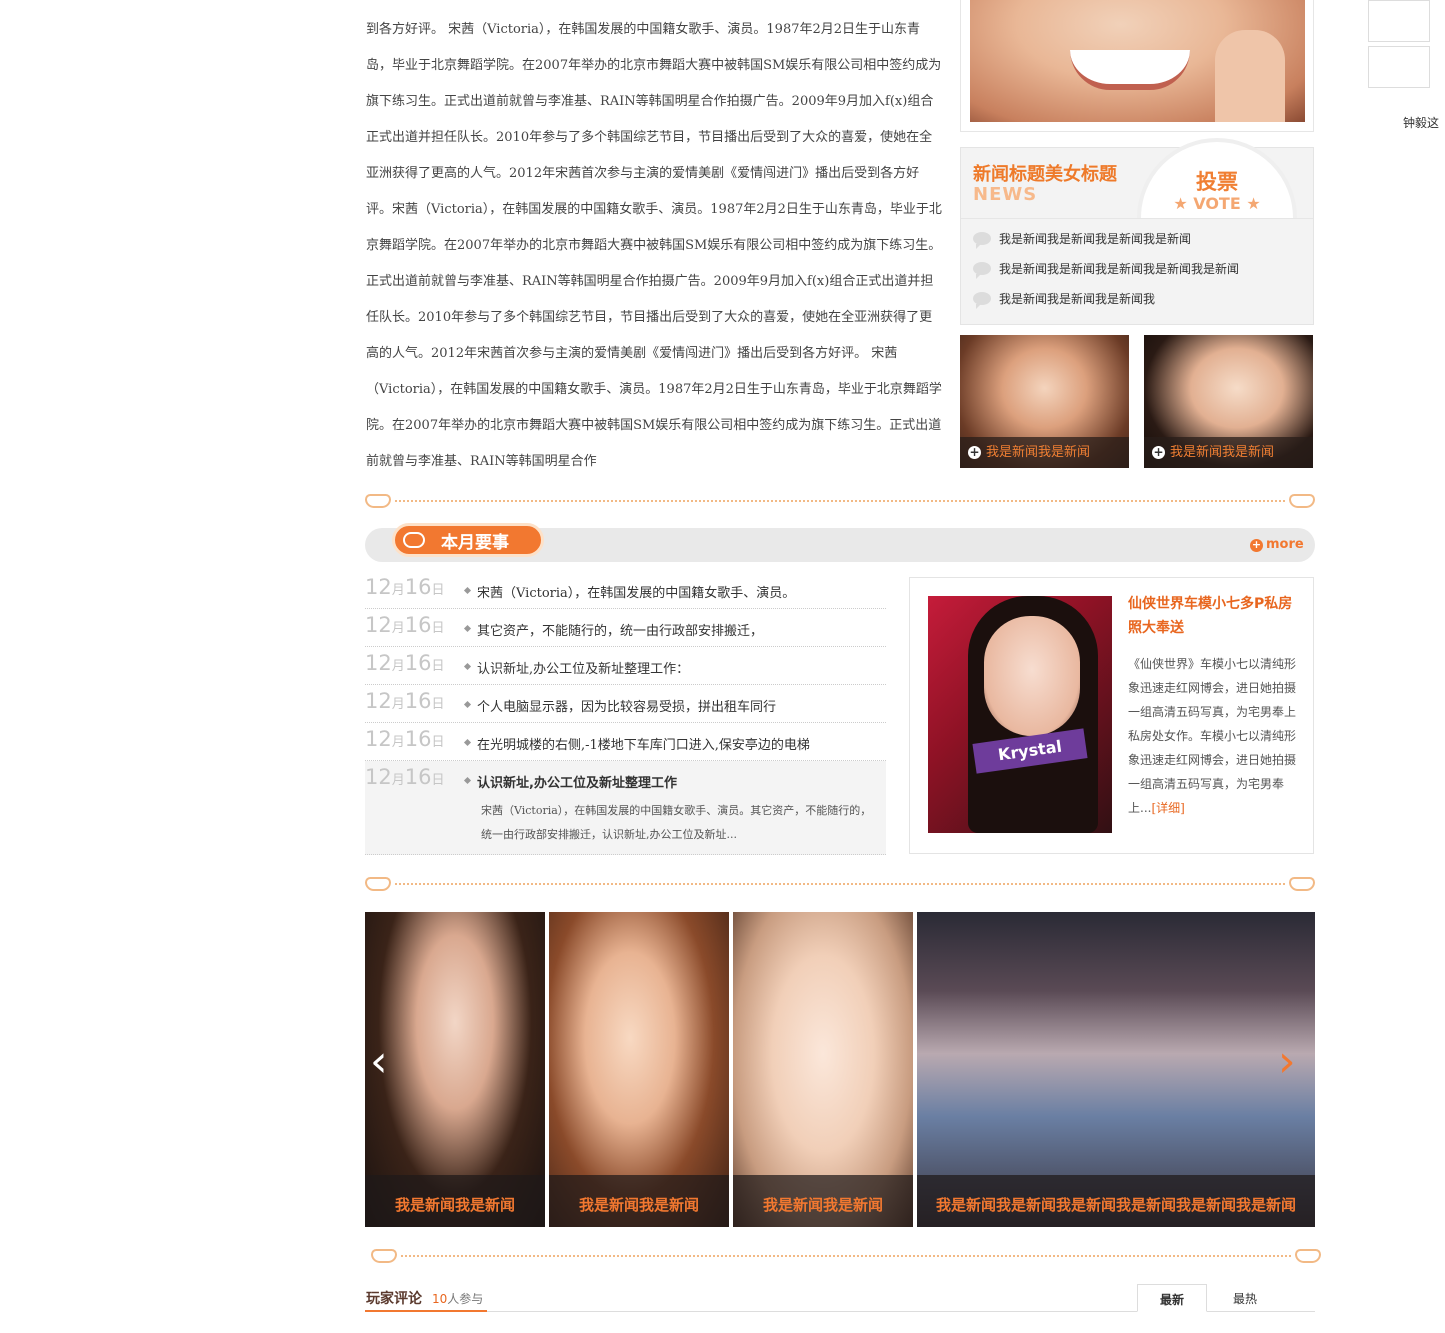 The image size is (1445, 1333). What do you see at coordinates (426, 1311) in the screenshot?
I see `comments-underline` at bounding box center [426, 1311].